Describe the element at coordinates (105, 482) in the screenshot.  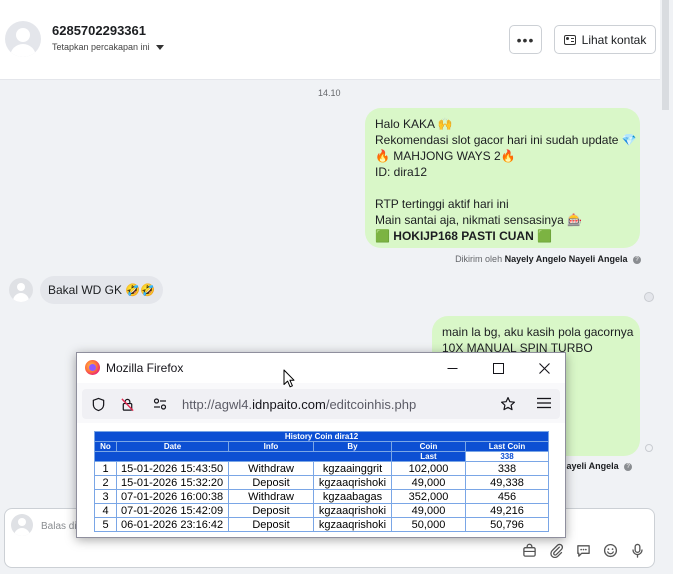
I see `table-cell: 2` at that location.